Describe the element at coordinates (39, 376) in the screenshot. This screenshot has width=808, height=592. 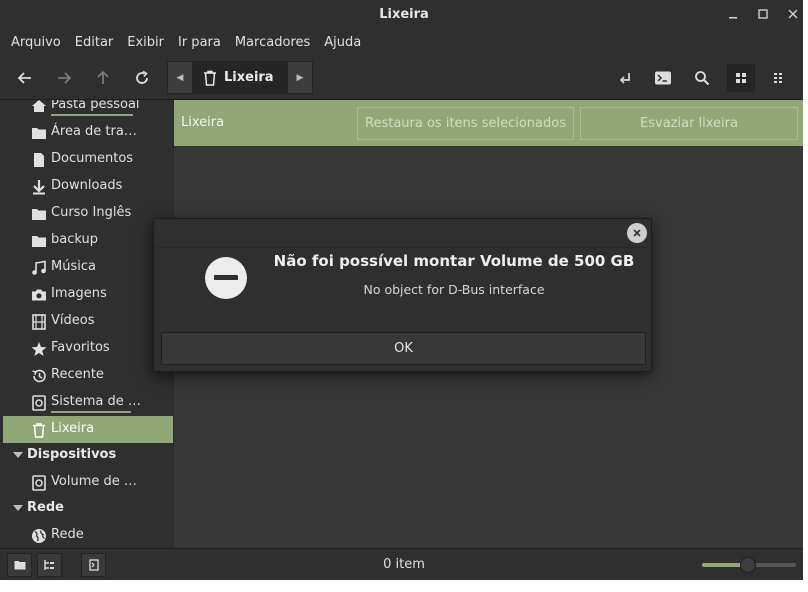
I see `history-icon` at that location.